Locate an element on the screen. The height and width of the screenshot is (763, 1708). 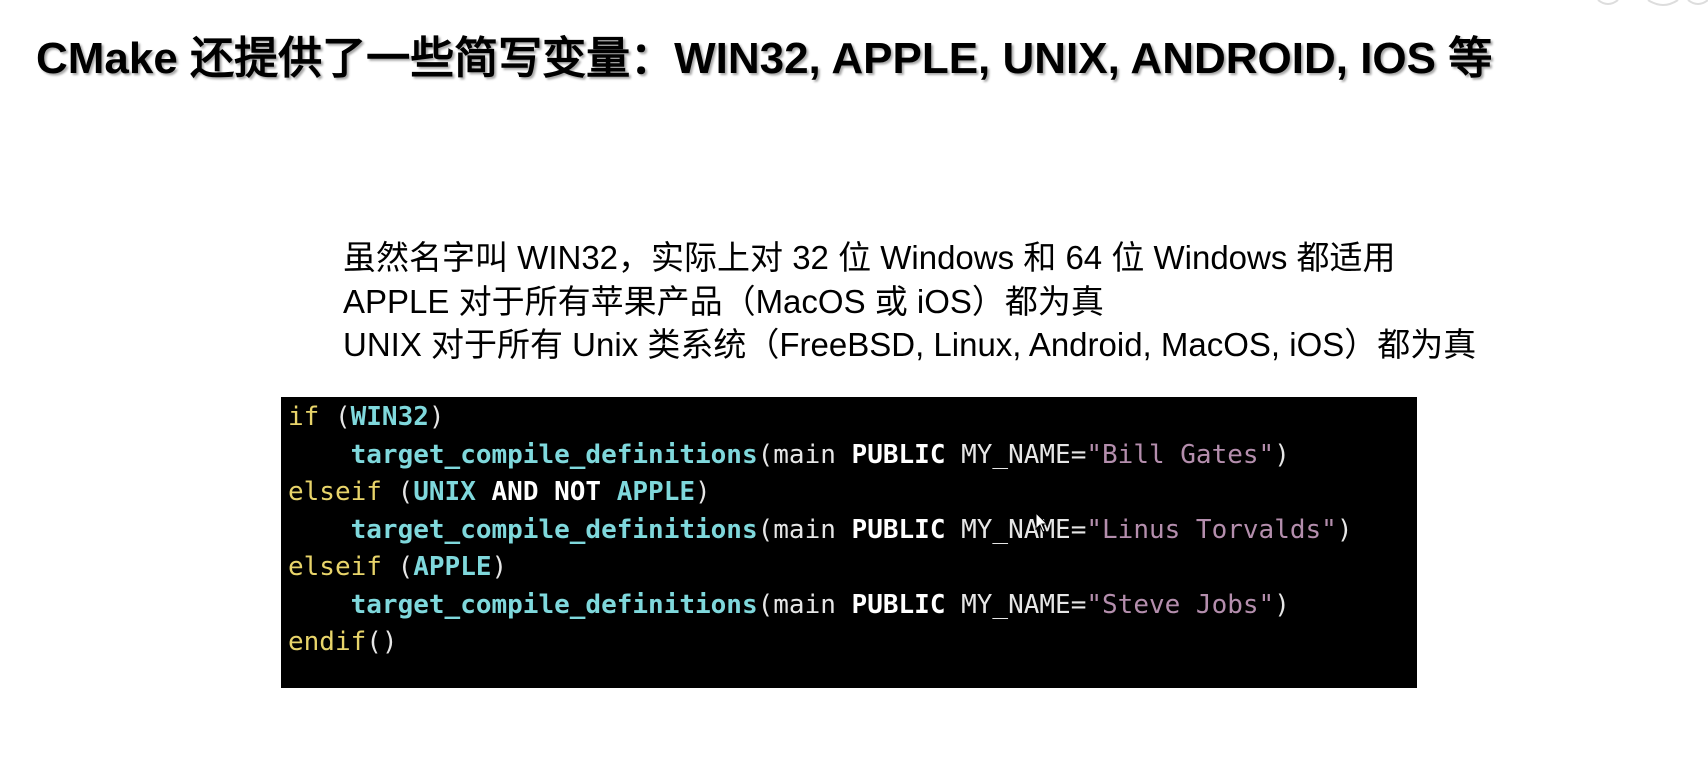
code-line: endif() is located at coordinates (852, 643).